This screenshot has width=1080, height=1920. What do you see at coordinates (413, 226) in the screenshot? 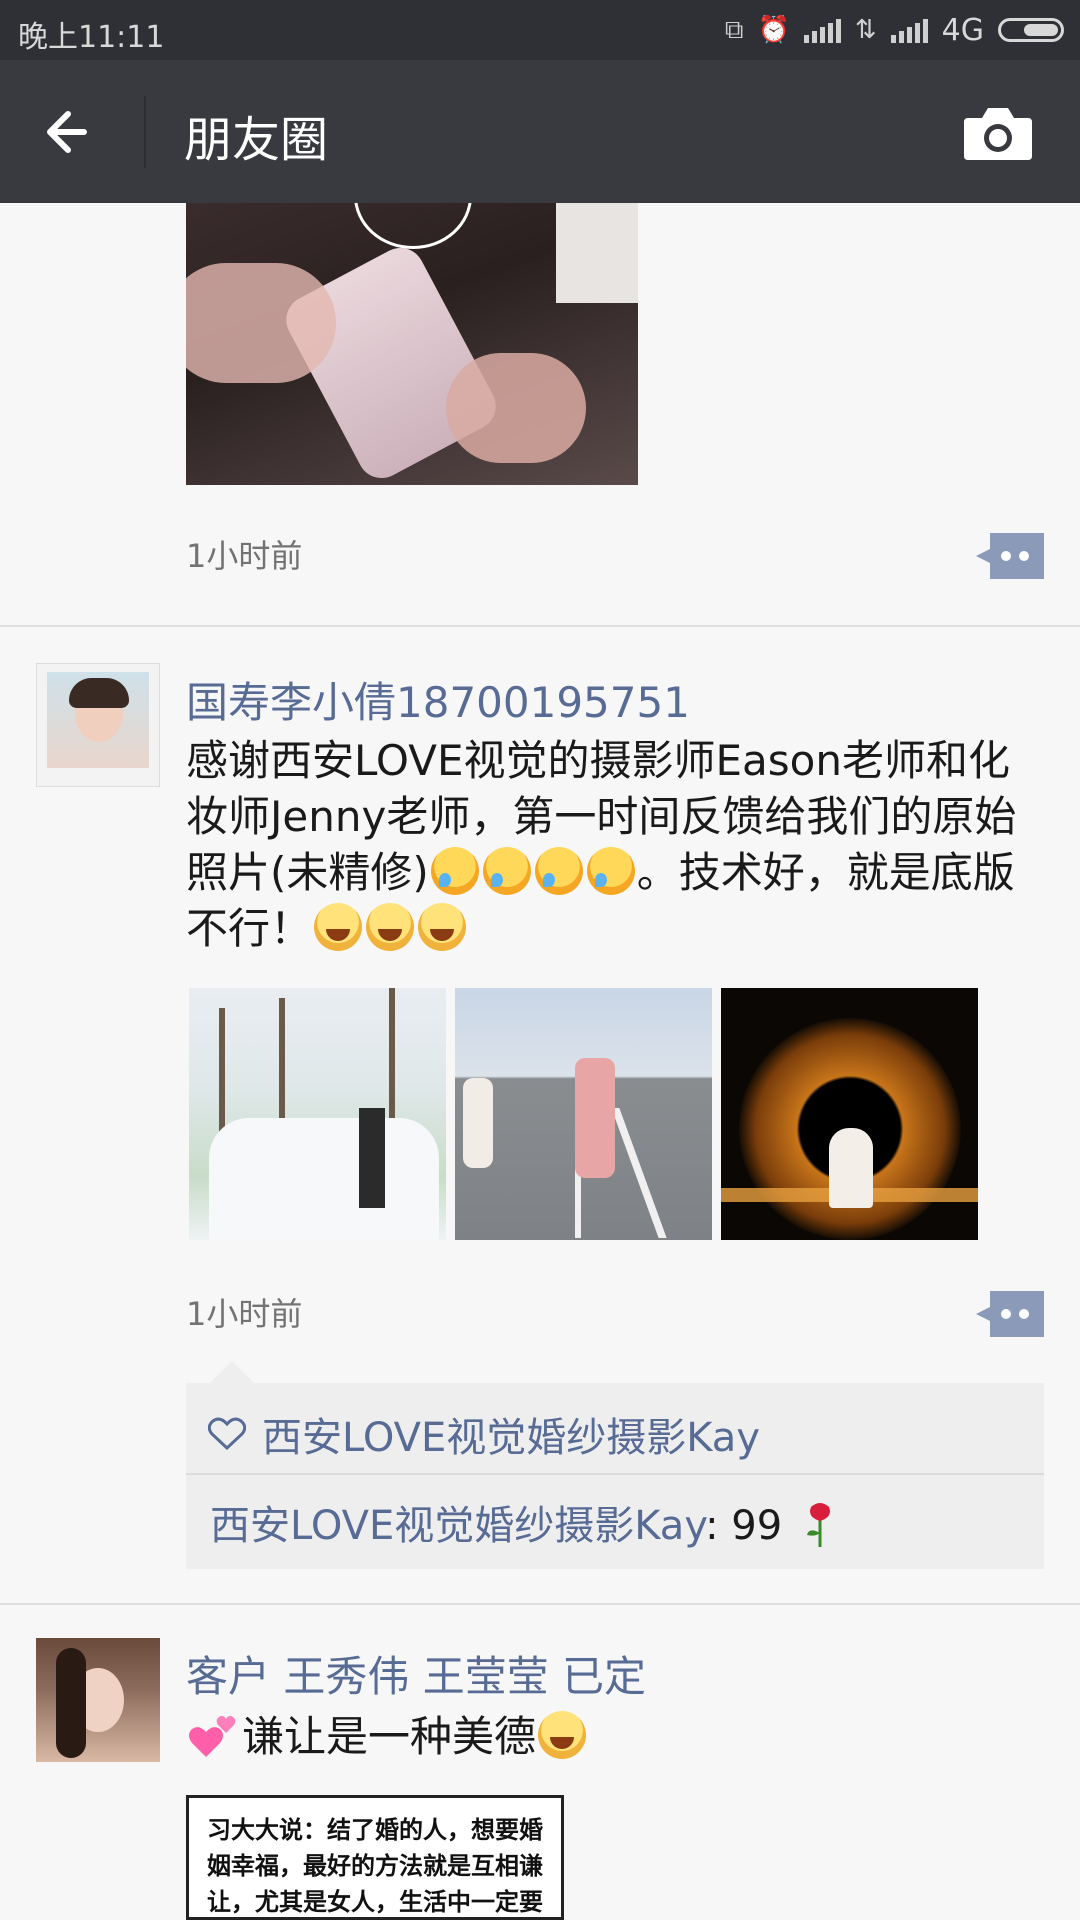
I see `play-button-icon` at bounding box center [413, 226].